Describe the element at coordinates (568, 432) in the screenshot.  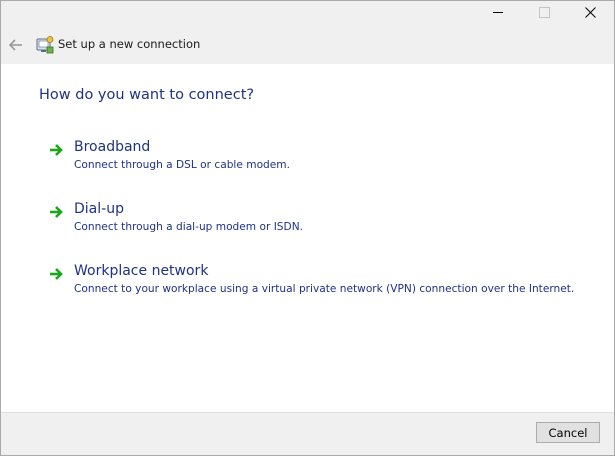
I see `cancel-button: Cancel` at that location.